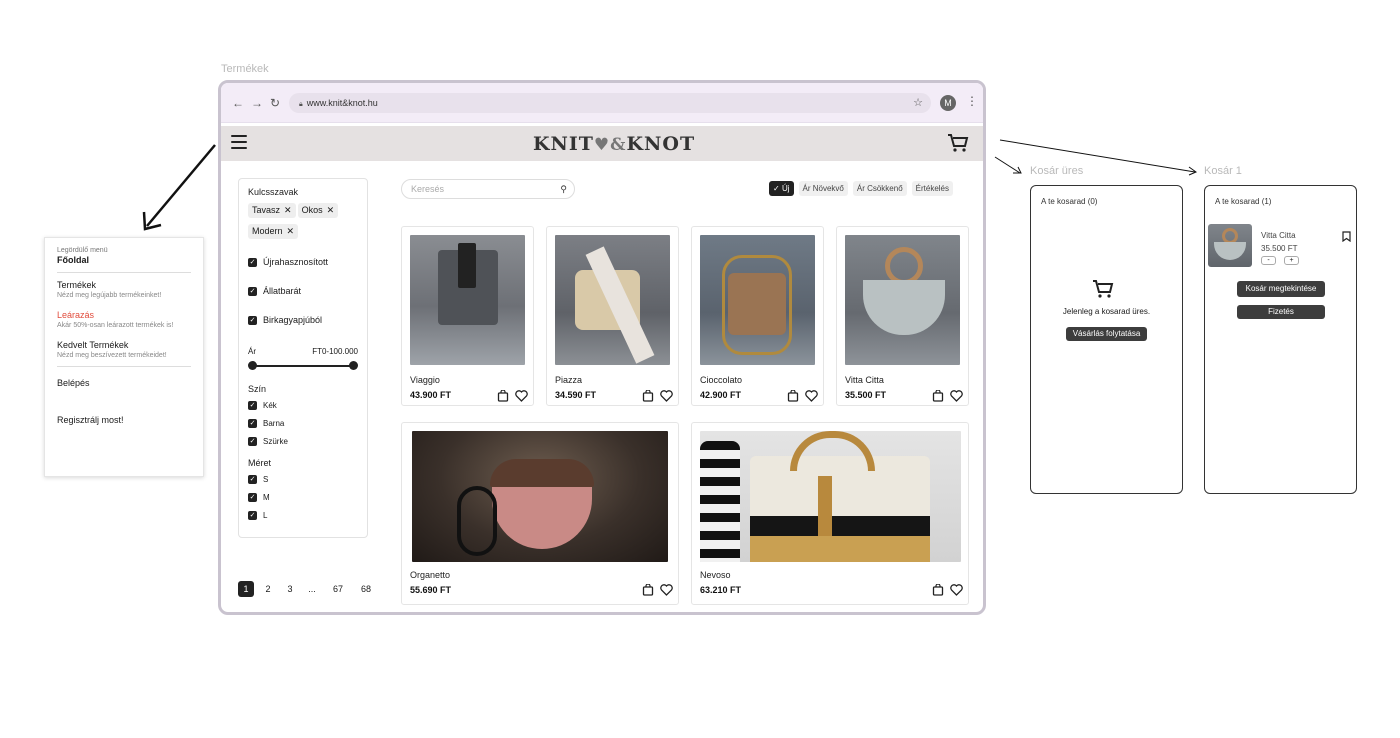 The width and height of the screenshot is (1400, 738). Describe the element at coordinates (614, 144) in the screenshot. I see `logo: KNIT♥&KNOT` at that location.